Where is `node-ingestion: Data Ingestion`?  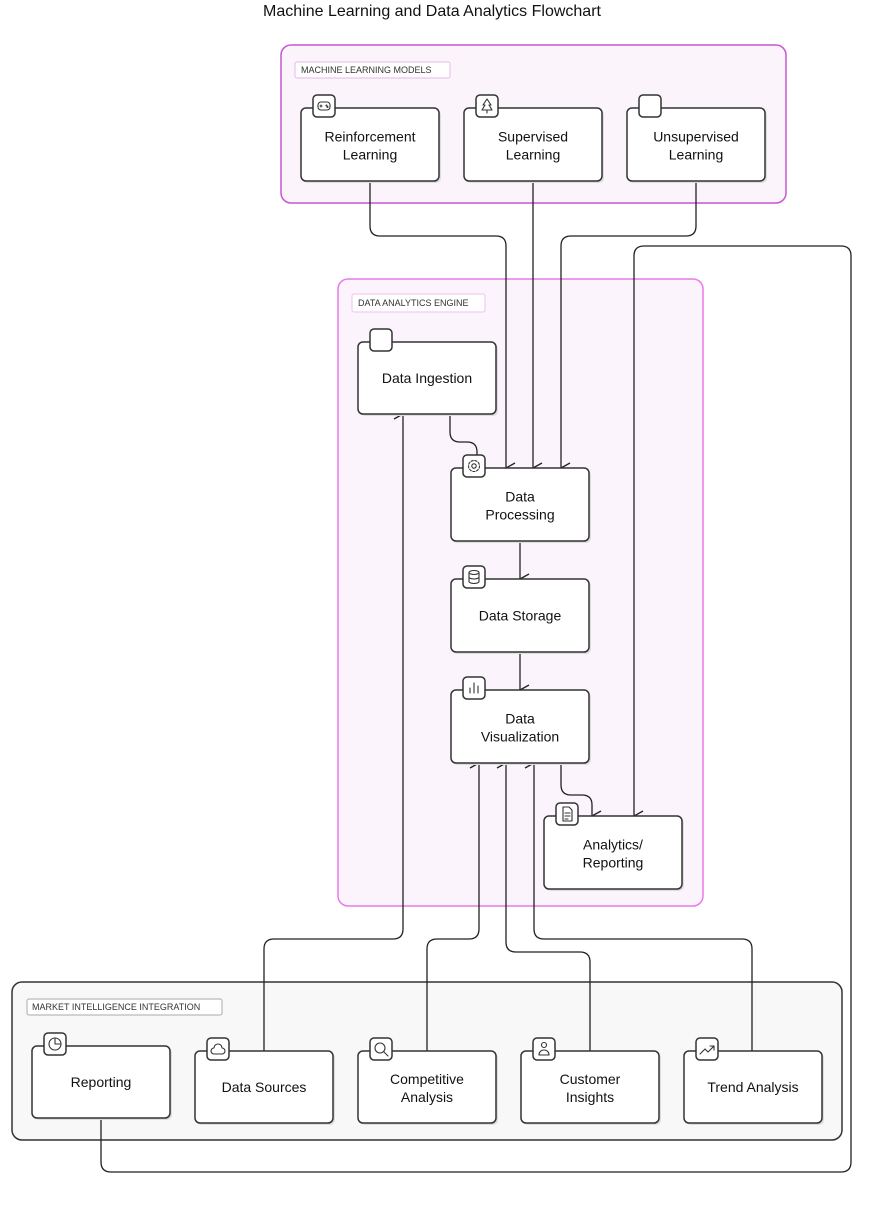 node-ingestion: Data Ingestion is located at coordinates (427, 372).